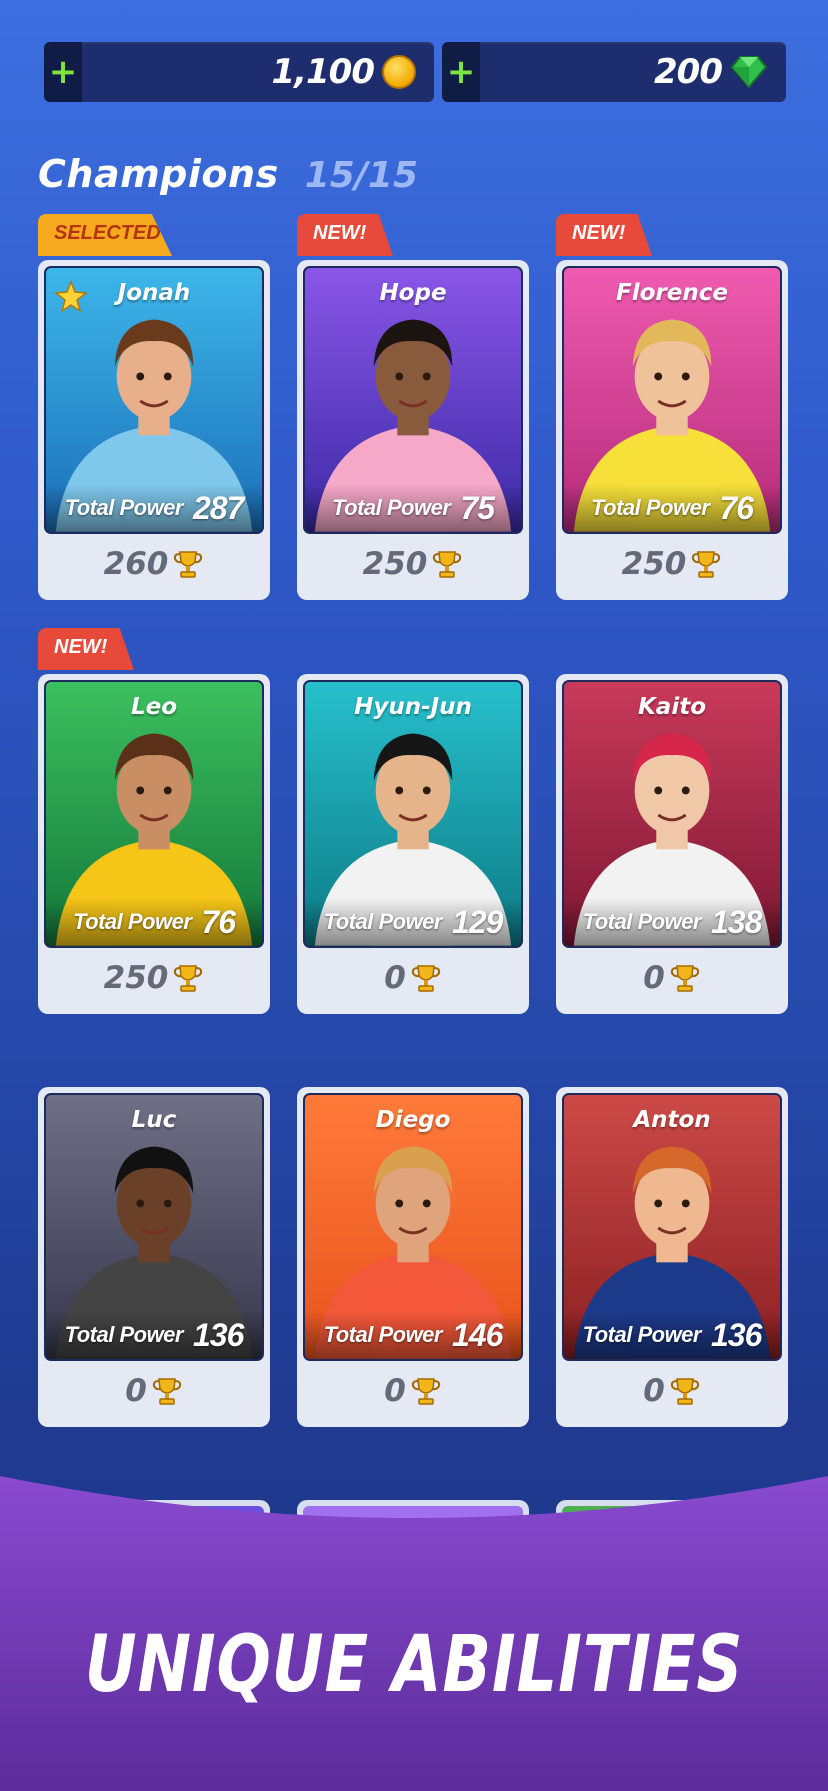 The width and height of the screenshot is (828, 1791). I want to click on heading-title: Champions, so click(158, 174).